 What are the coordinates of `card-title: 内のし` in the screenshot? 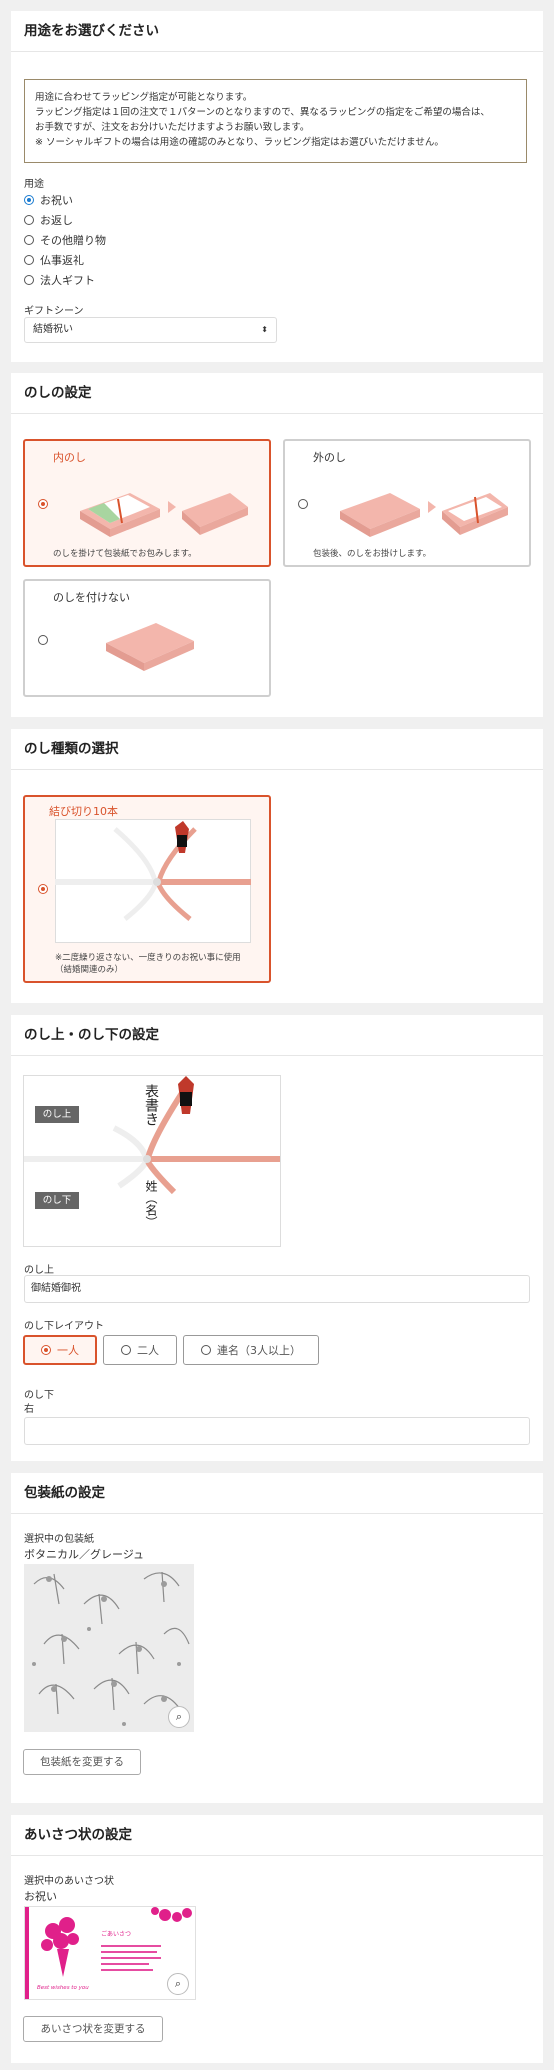 It's located at (69, 457).